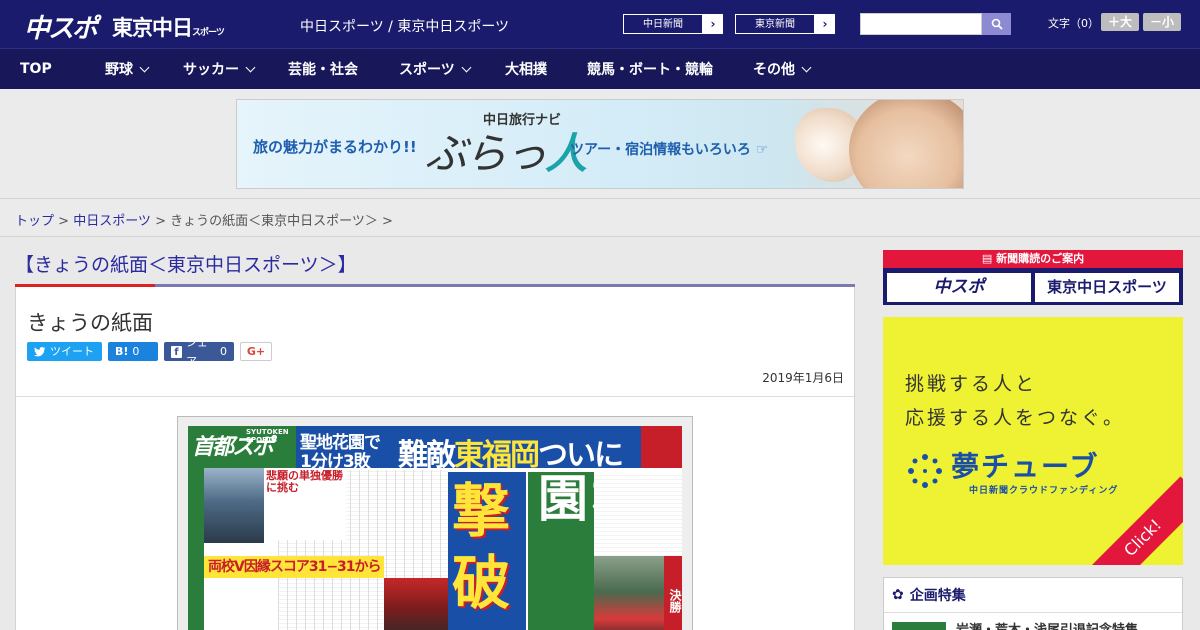  I want to click on ad-brand: ぶらっ人, so click(506, 150).